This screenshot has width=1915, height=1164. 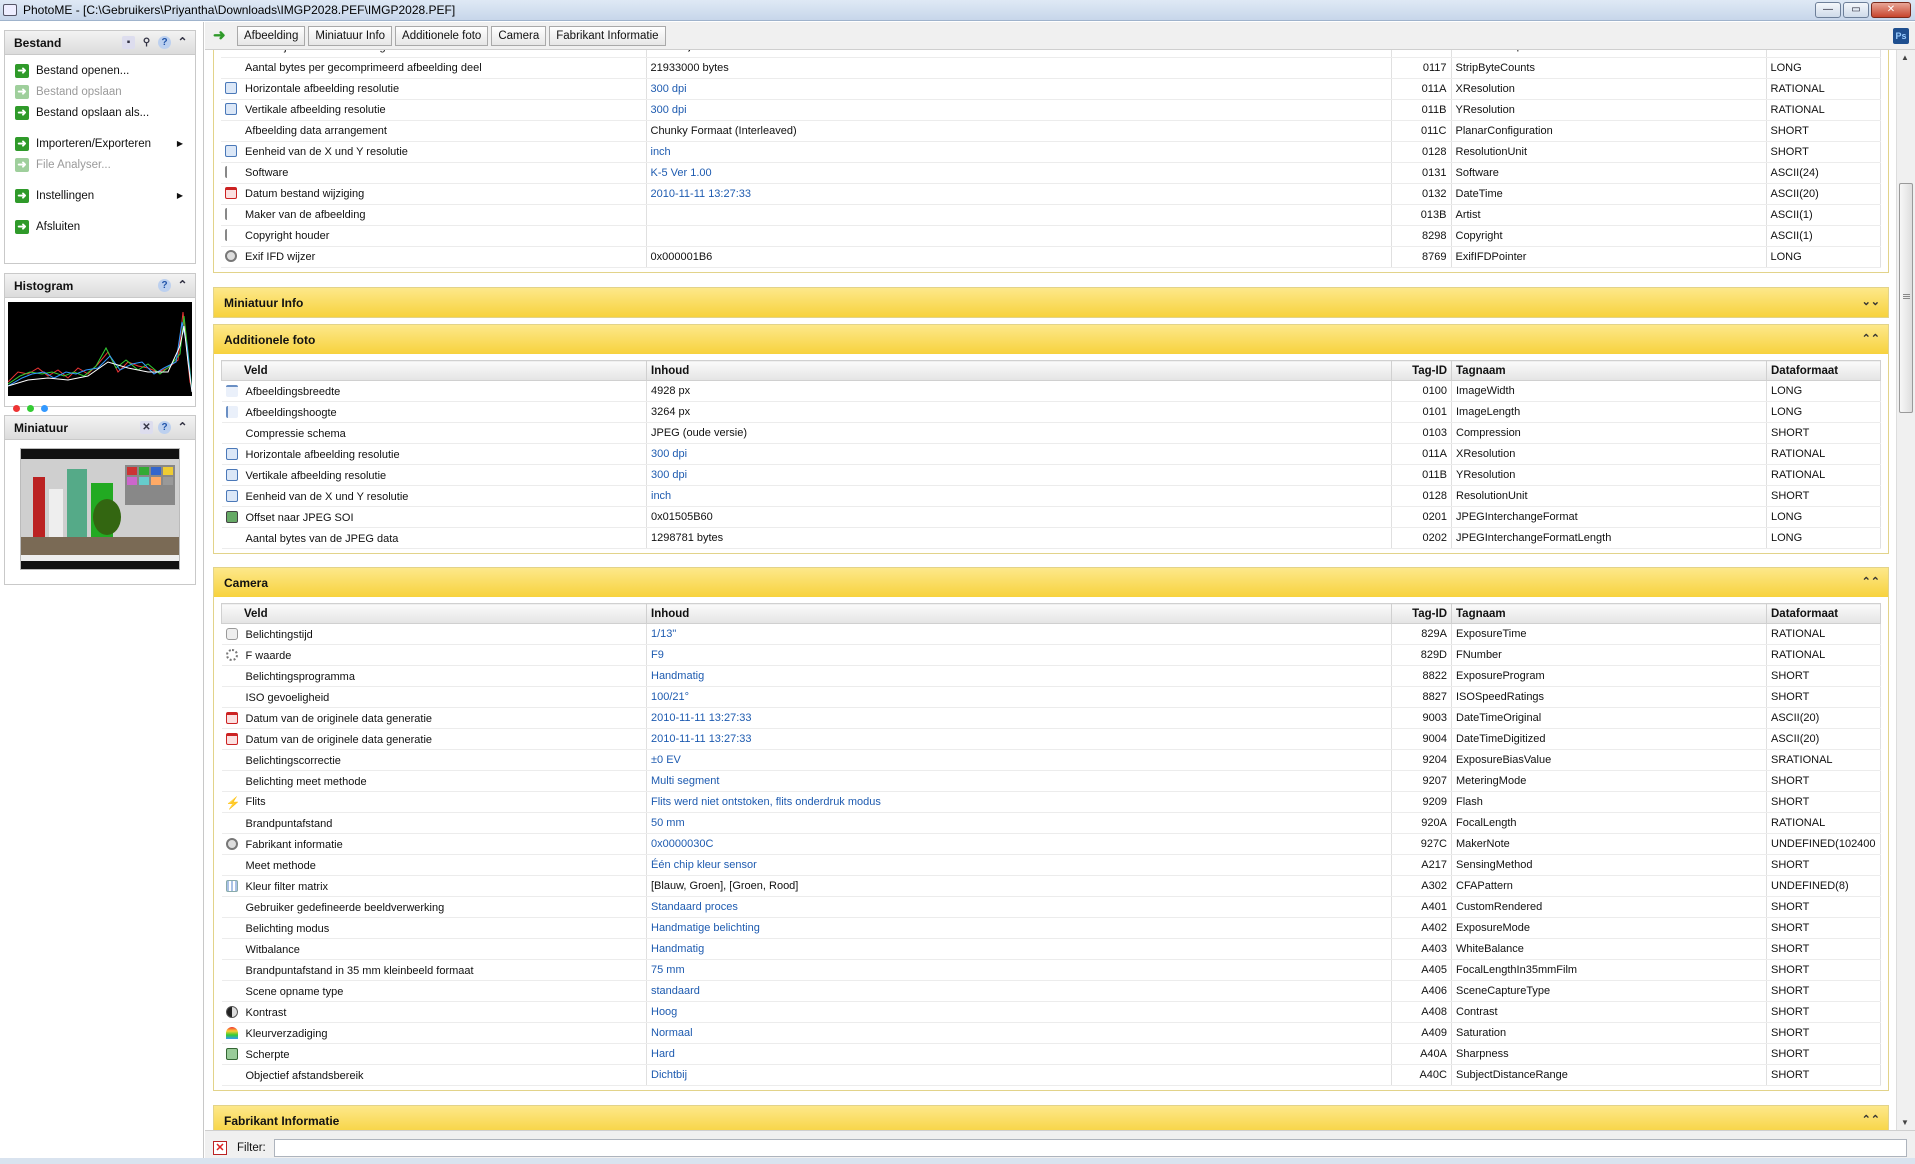 What do you see at coordinates (1051, 236) in the screenshot?
I see `table-row: Copyright houder 8298 Copyright ASCII(1)` at bounding box center [1051, 236].